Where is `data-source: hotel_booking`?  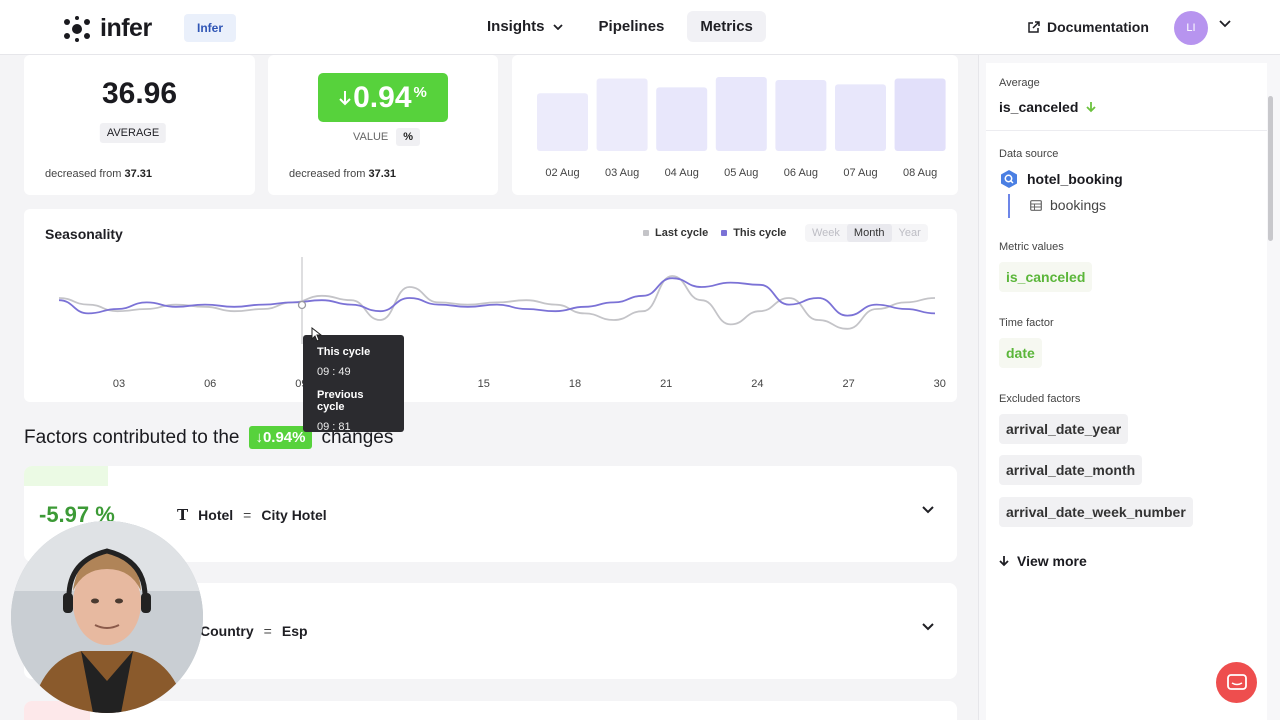
data-source: hotel_booking is located at coordinates (1061, 179).